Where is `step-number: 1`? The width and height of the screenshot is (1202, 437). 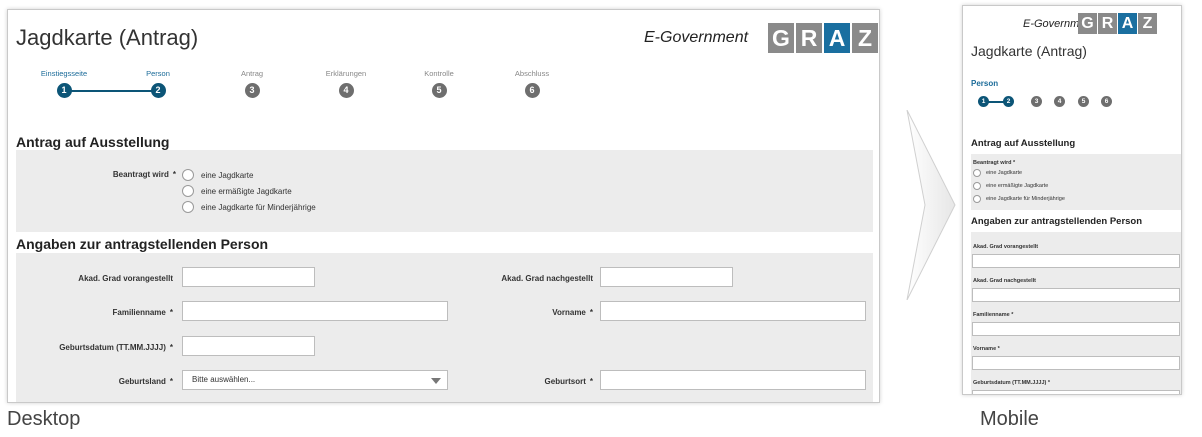
step-number: 1 is located at coordinates (64, 90).